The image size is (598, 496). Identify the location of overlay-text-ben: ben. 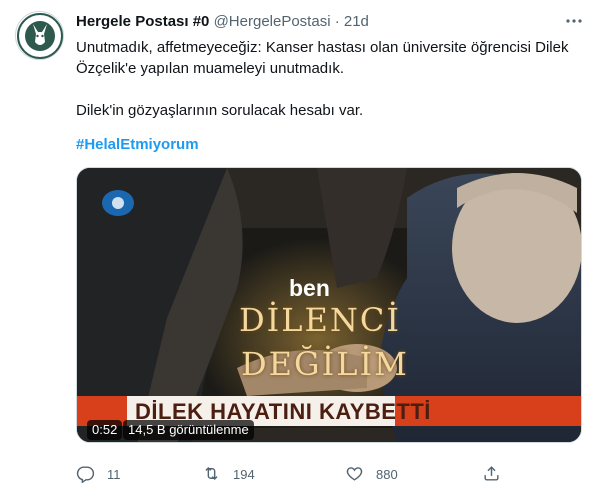
(309, 288).